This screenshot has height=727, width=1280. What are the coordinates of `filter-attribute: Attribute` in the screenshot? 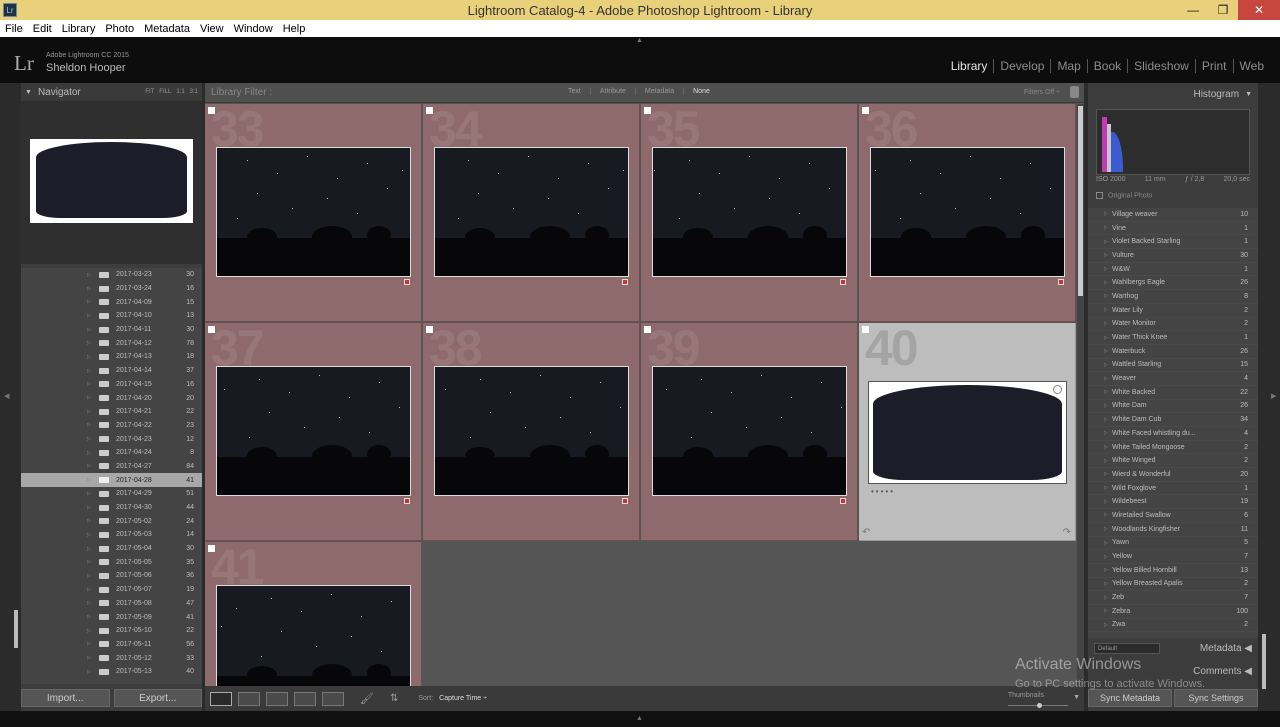 It's located at (612, 91).